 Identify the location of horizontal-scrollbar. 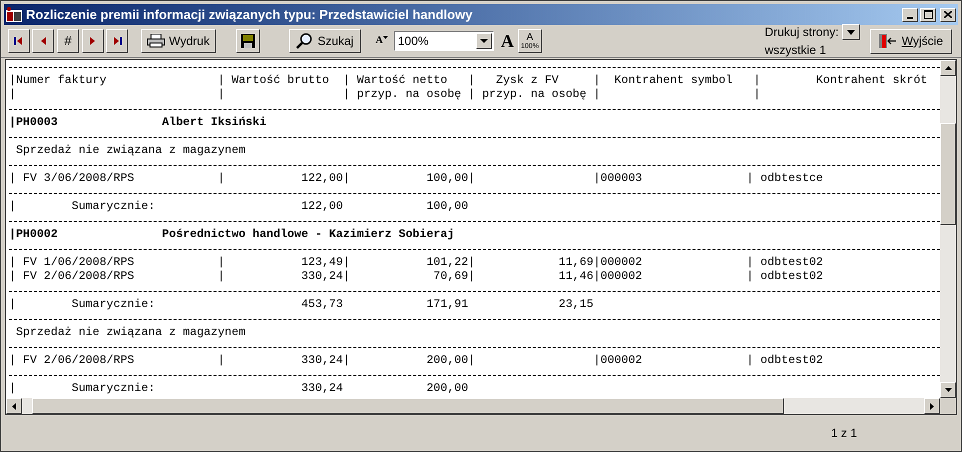
(473, 406).